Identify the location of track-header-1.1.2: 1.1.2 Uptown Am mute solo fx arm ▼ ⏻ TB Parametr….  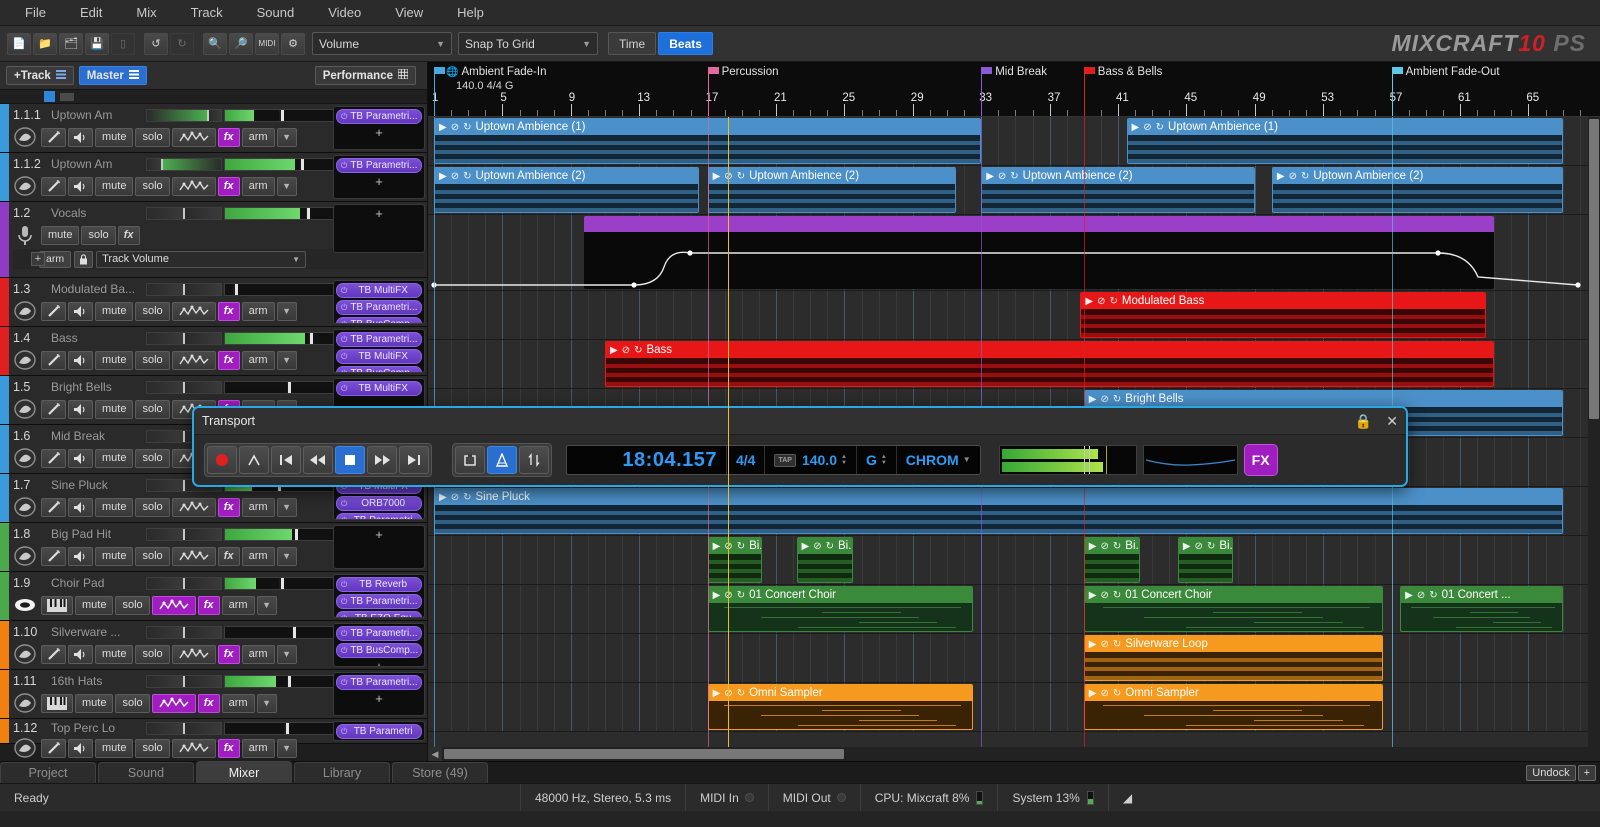
(213, 177).